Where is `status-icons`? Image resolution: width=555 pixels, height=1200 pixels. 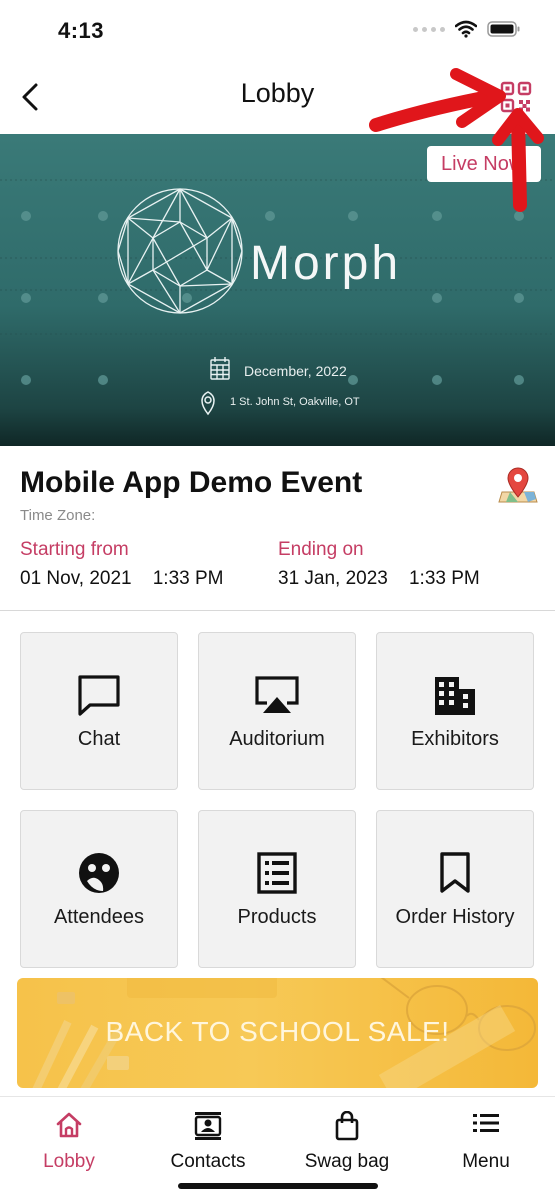
status-icons is located at coordinates (467, 29).